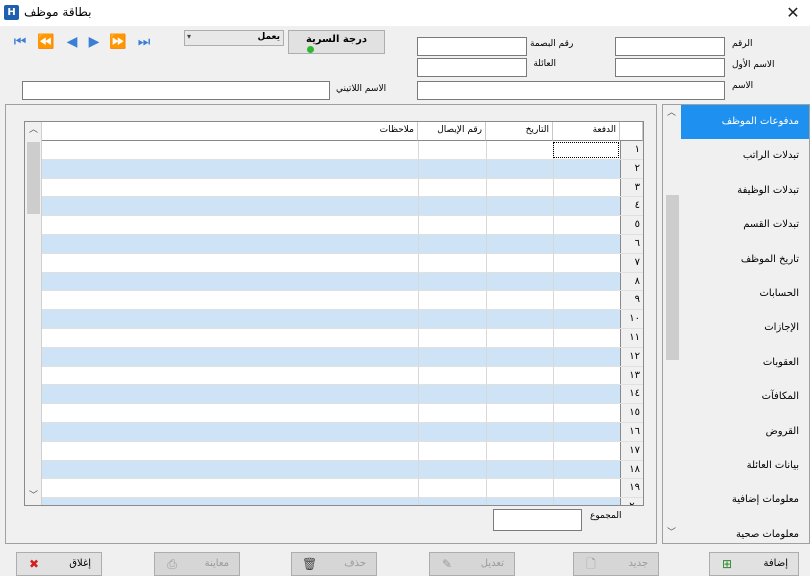 This screenshot has width=810, height=576. What do you see at coordinates (234, 38) in the screenshot?
I see `status-select: ▾ يعمل` at bounding box center [234, 38].